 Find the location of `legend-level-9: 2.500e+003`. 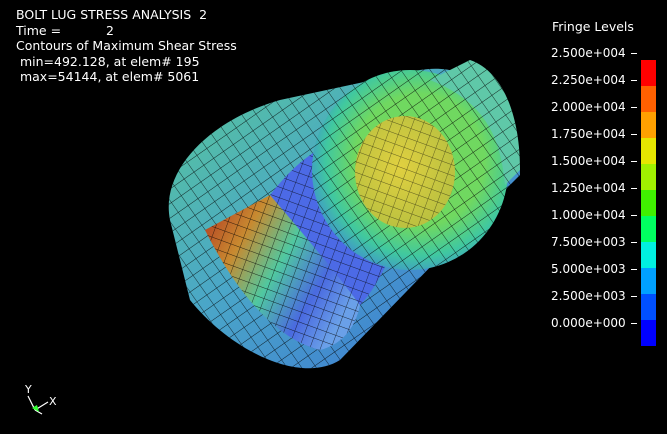

legend-level-9: 2.500e+003 is located at coordinates (594, 296).